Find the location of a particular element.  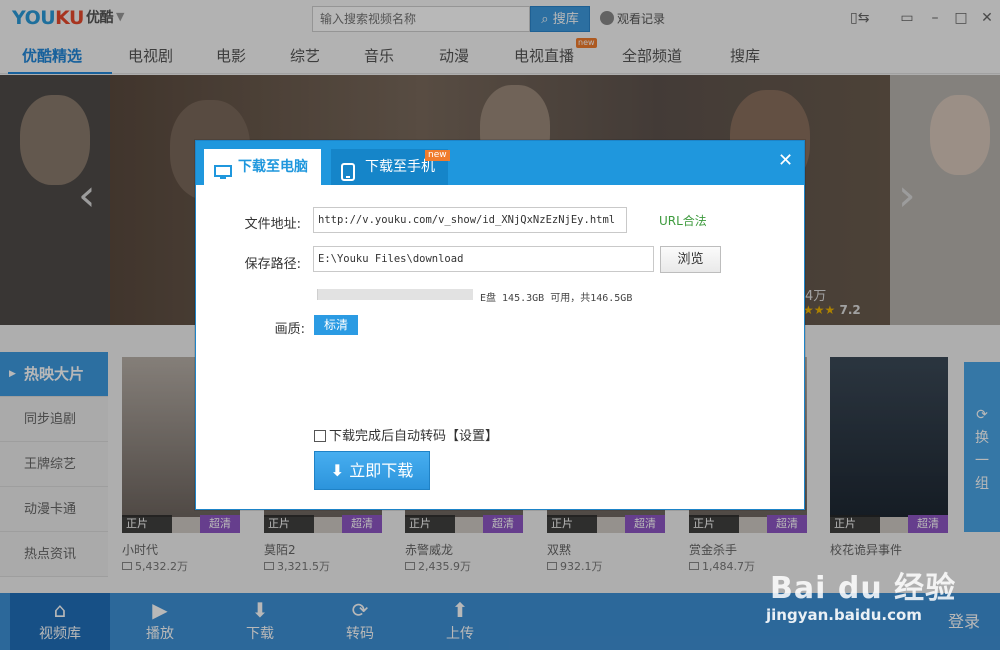

baidu-watermark-logo: Bai du 经验 is located at coordinates (863, 588).